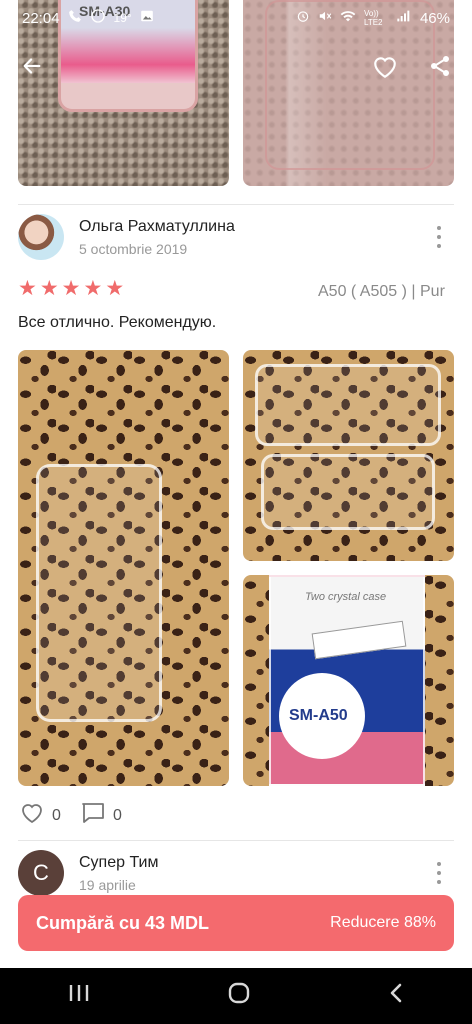 This screenshot has height=1024, width=472. I want to click on share-button, so click(440, 68).